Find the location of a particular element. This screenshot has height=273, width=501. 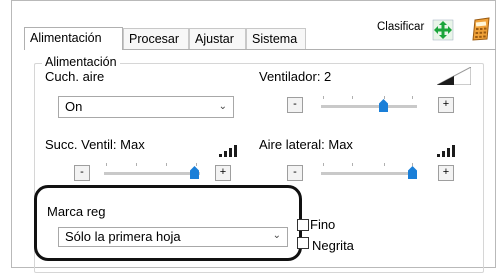

tab-ajustar: Ajustar is located at coordinates (217, 38).